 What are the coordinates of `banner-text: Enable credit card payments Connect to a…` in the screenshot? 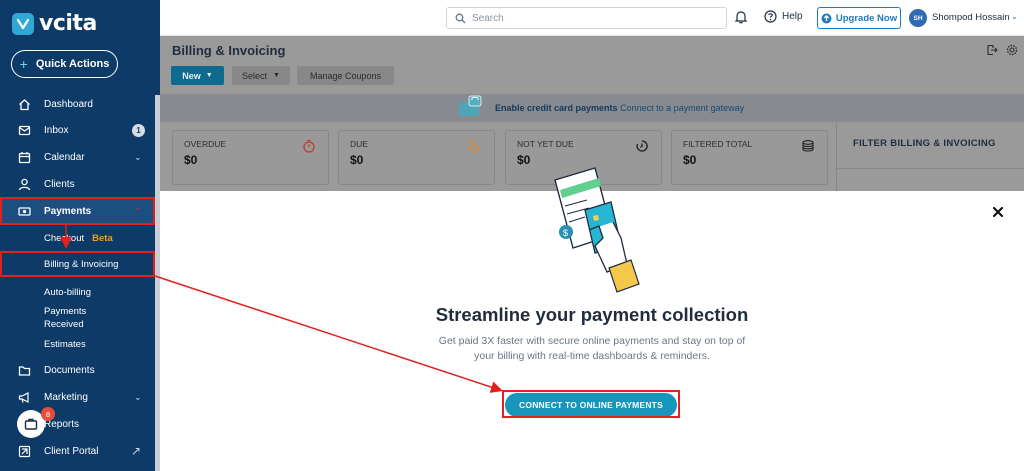 It's located at (619, 108).